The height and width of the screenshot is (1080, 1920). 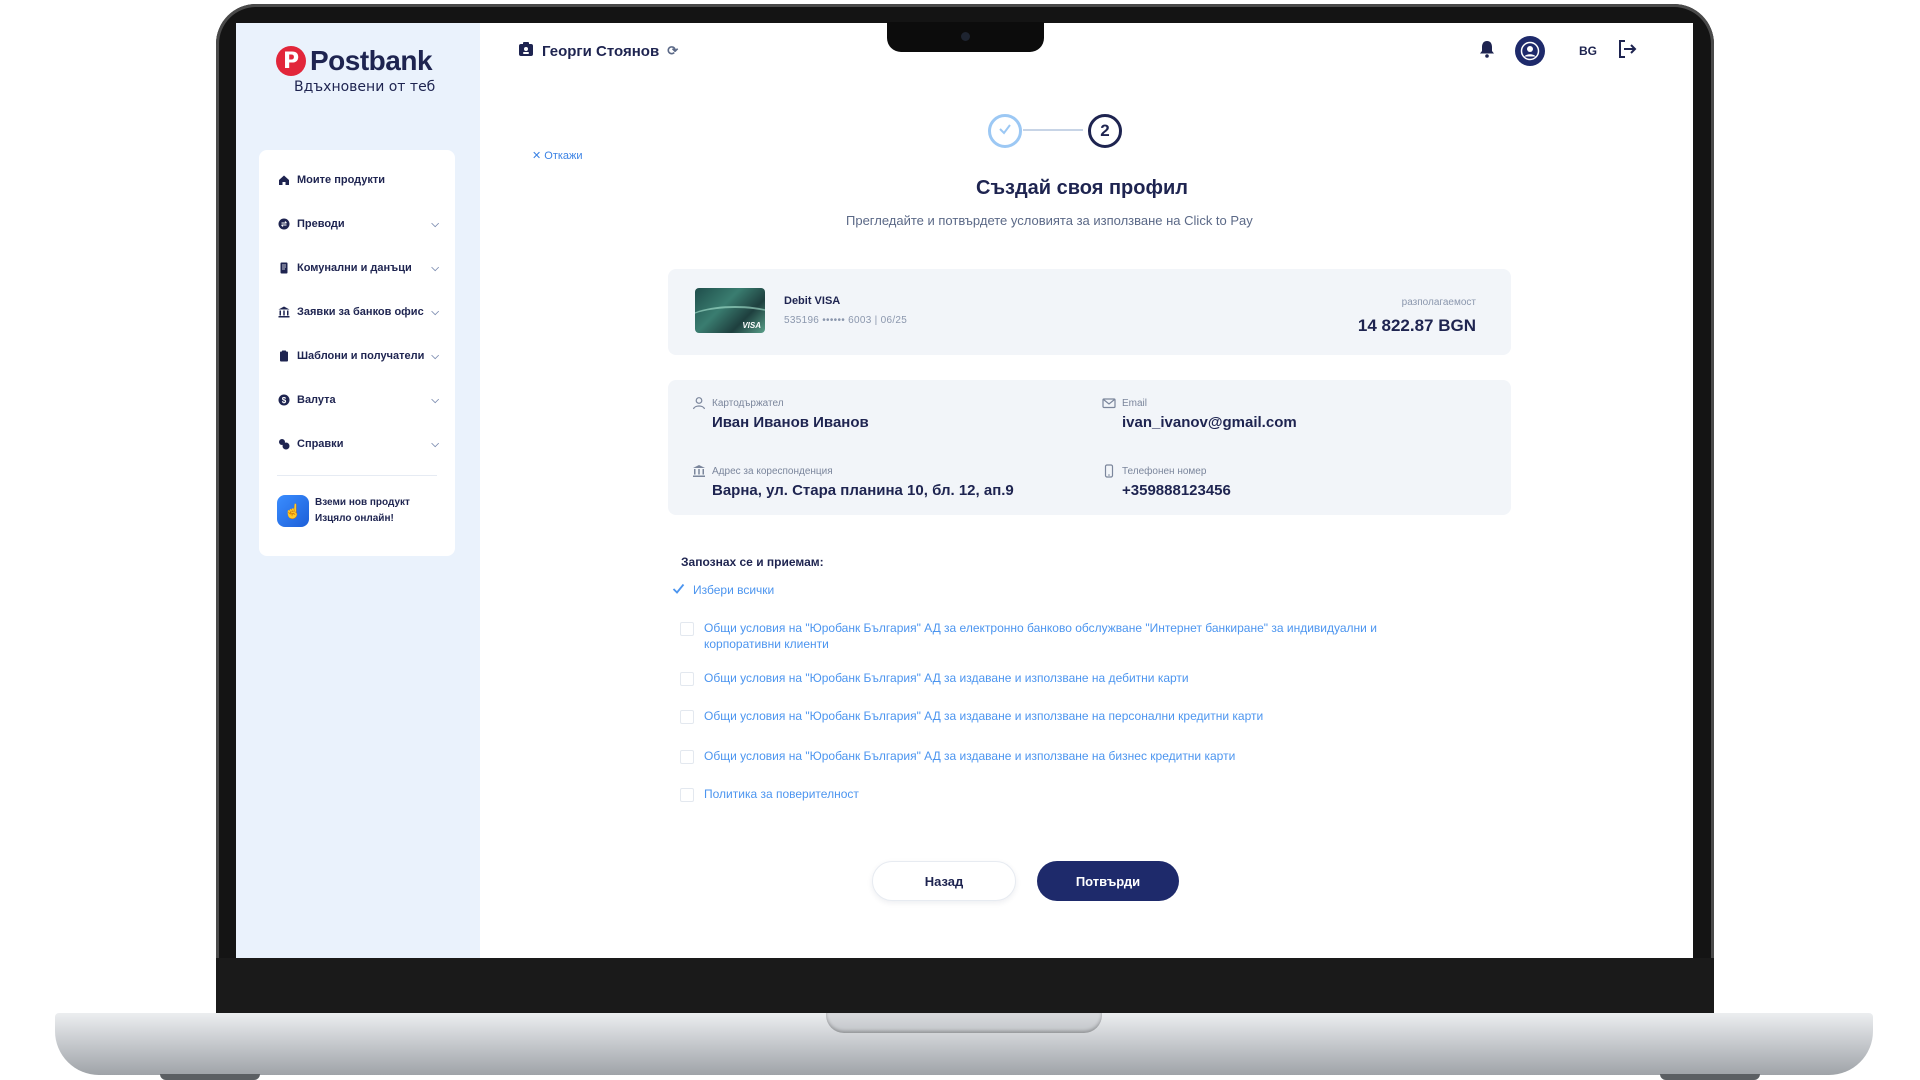 I want to click on email-field: Email ivan_ivanov@gmail.com, so click(x=1199, y=413).